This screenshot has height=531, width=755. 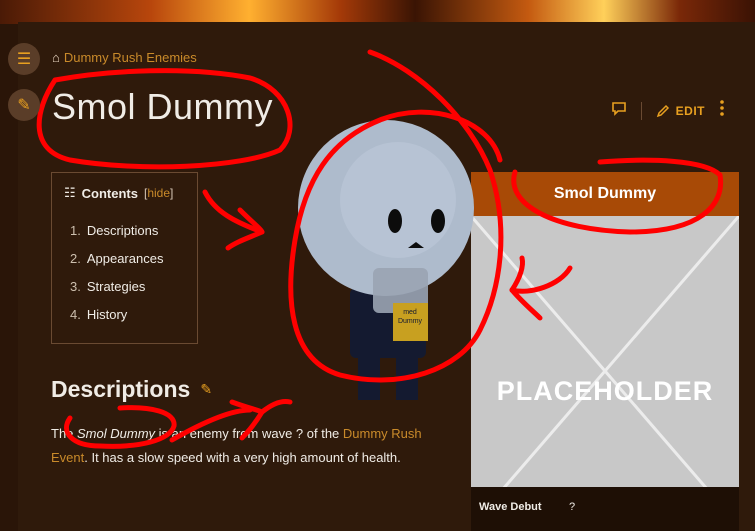 I want to click on enemy-name: Smol Dummy, so click(x=116, y=433).